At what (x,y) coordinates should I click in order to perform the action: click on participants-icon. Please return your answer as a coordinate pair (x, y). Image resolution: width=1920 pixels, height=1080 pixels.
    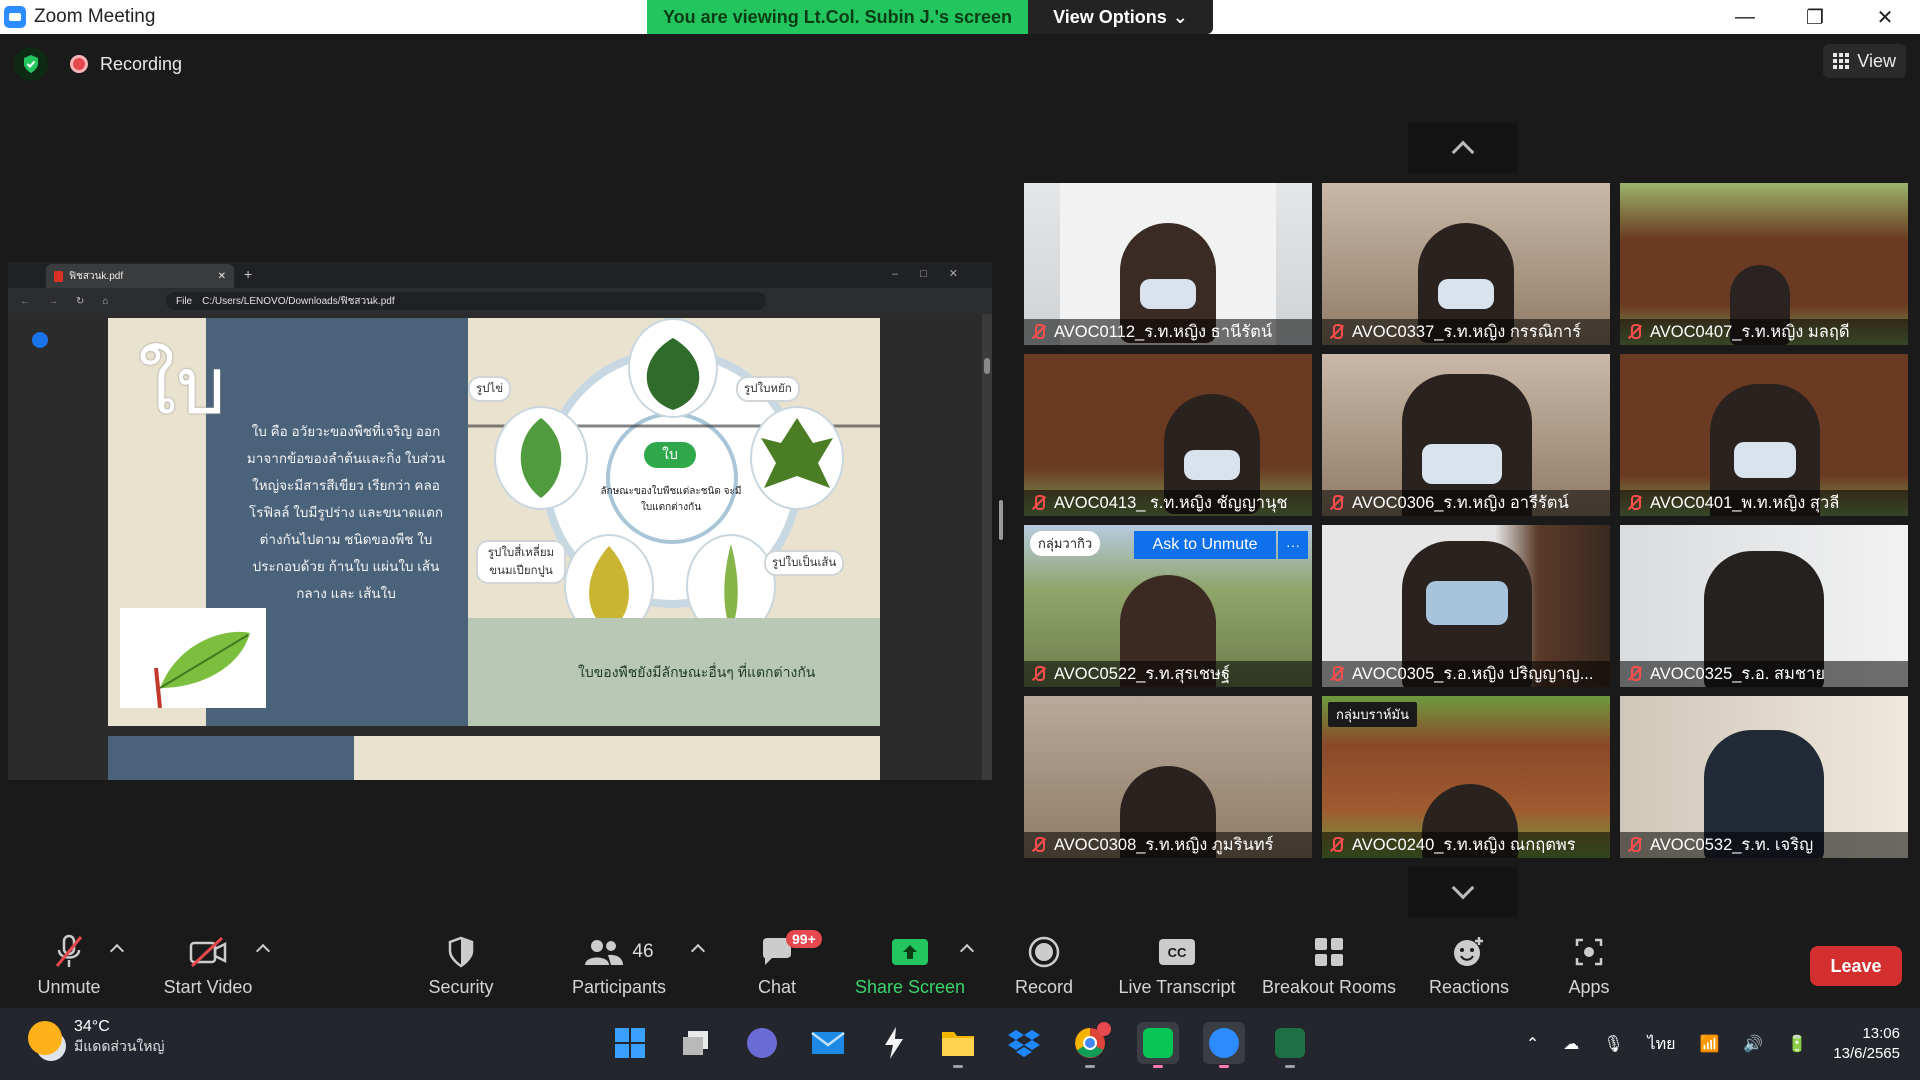
    Looking at the image, I should click on (604, 952).